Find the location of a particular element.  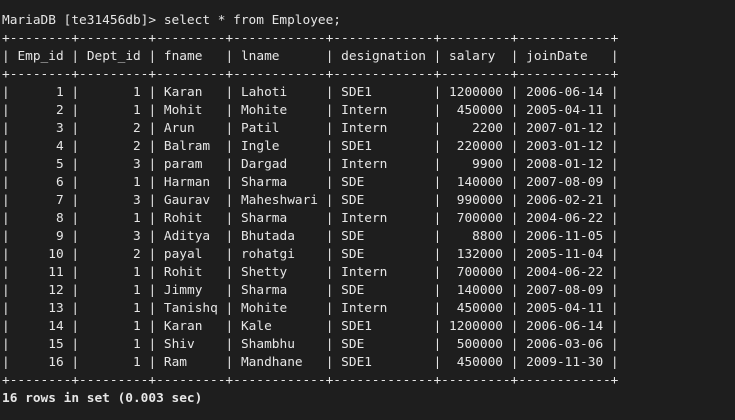

column-header: designation is located at coordinates (383, 56).